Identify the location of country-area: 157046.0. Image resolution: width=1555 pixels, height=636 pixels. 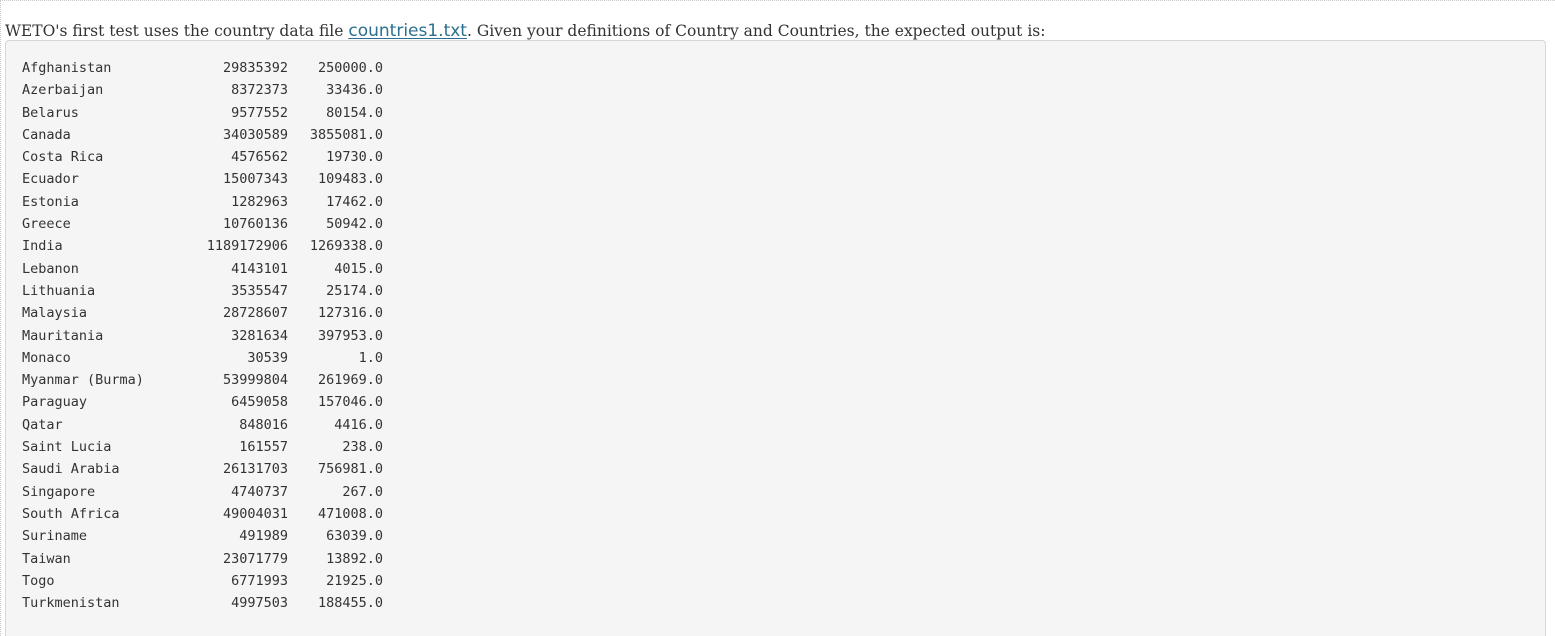
(350, 402).